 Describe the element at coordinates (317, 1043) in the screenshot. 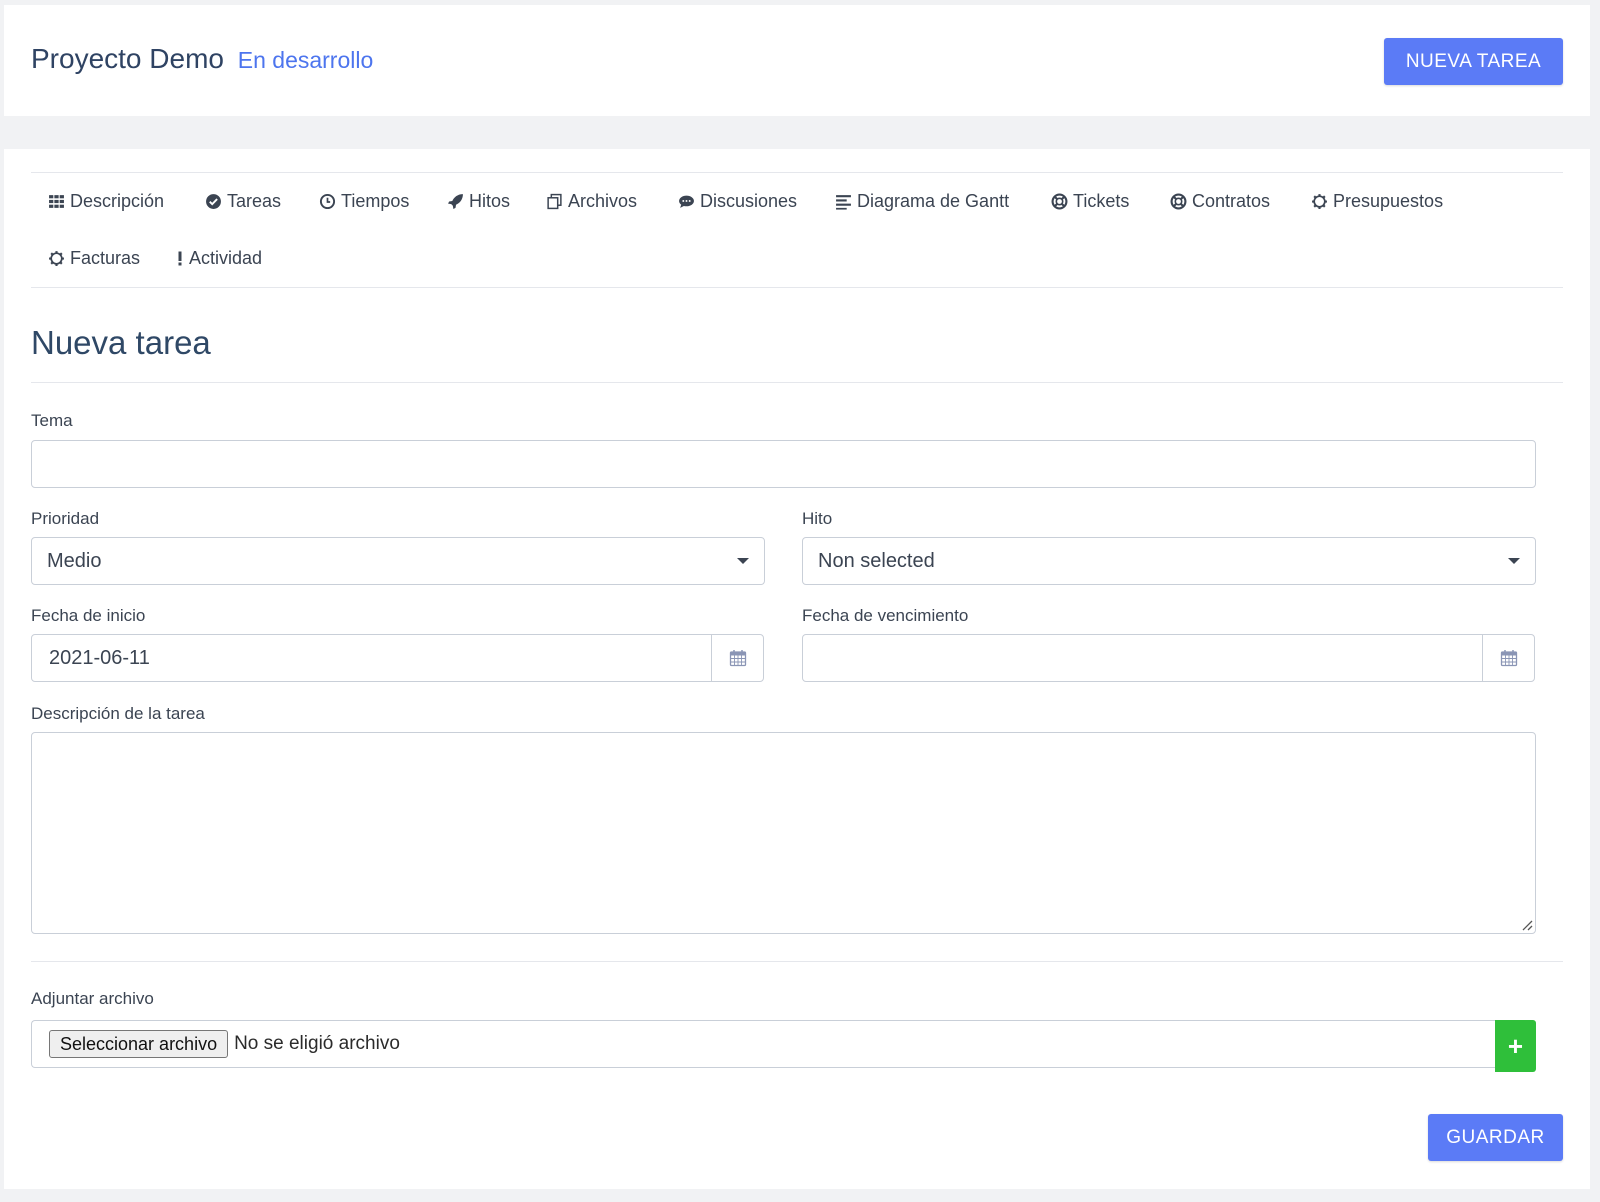

I see `file-status-text: No se eligió archivo` at that location.